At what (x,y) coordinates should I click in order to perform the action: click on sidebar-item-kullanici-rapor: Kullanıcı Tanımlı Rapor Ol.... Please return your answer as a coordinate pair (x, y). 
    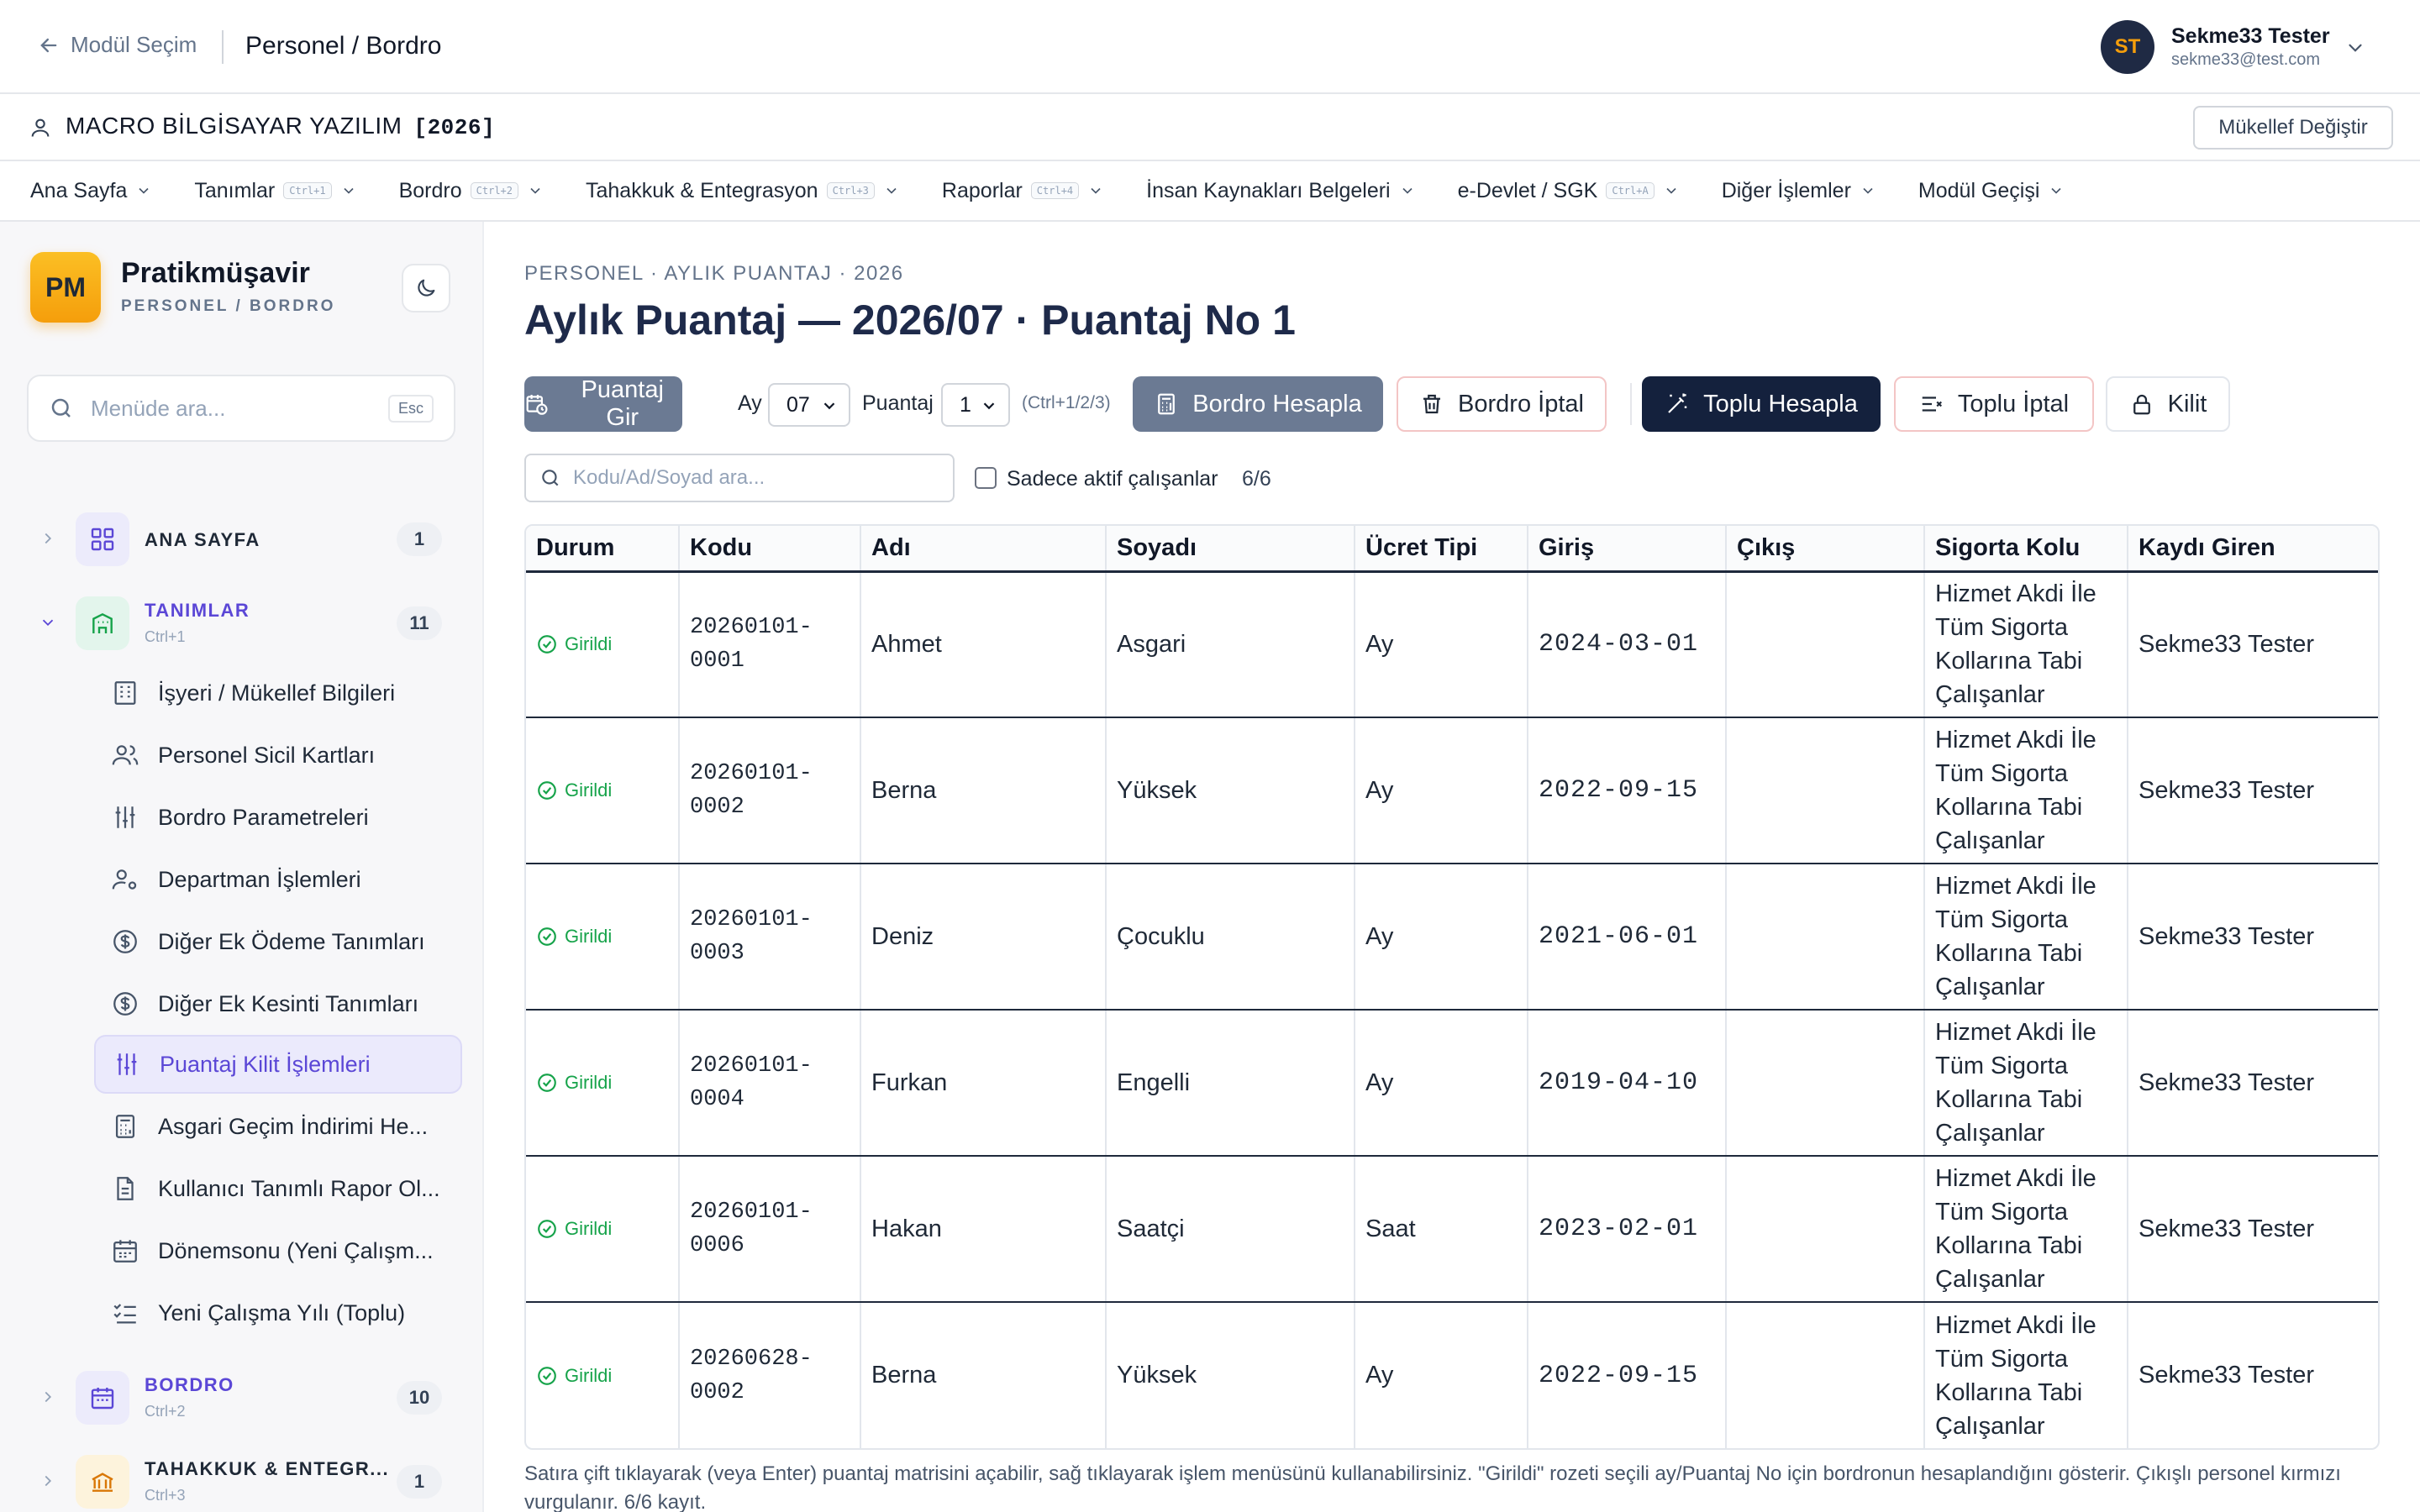
    Looking at the image, I should click on (278, 1188).